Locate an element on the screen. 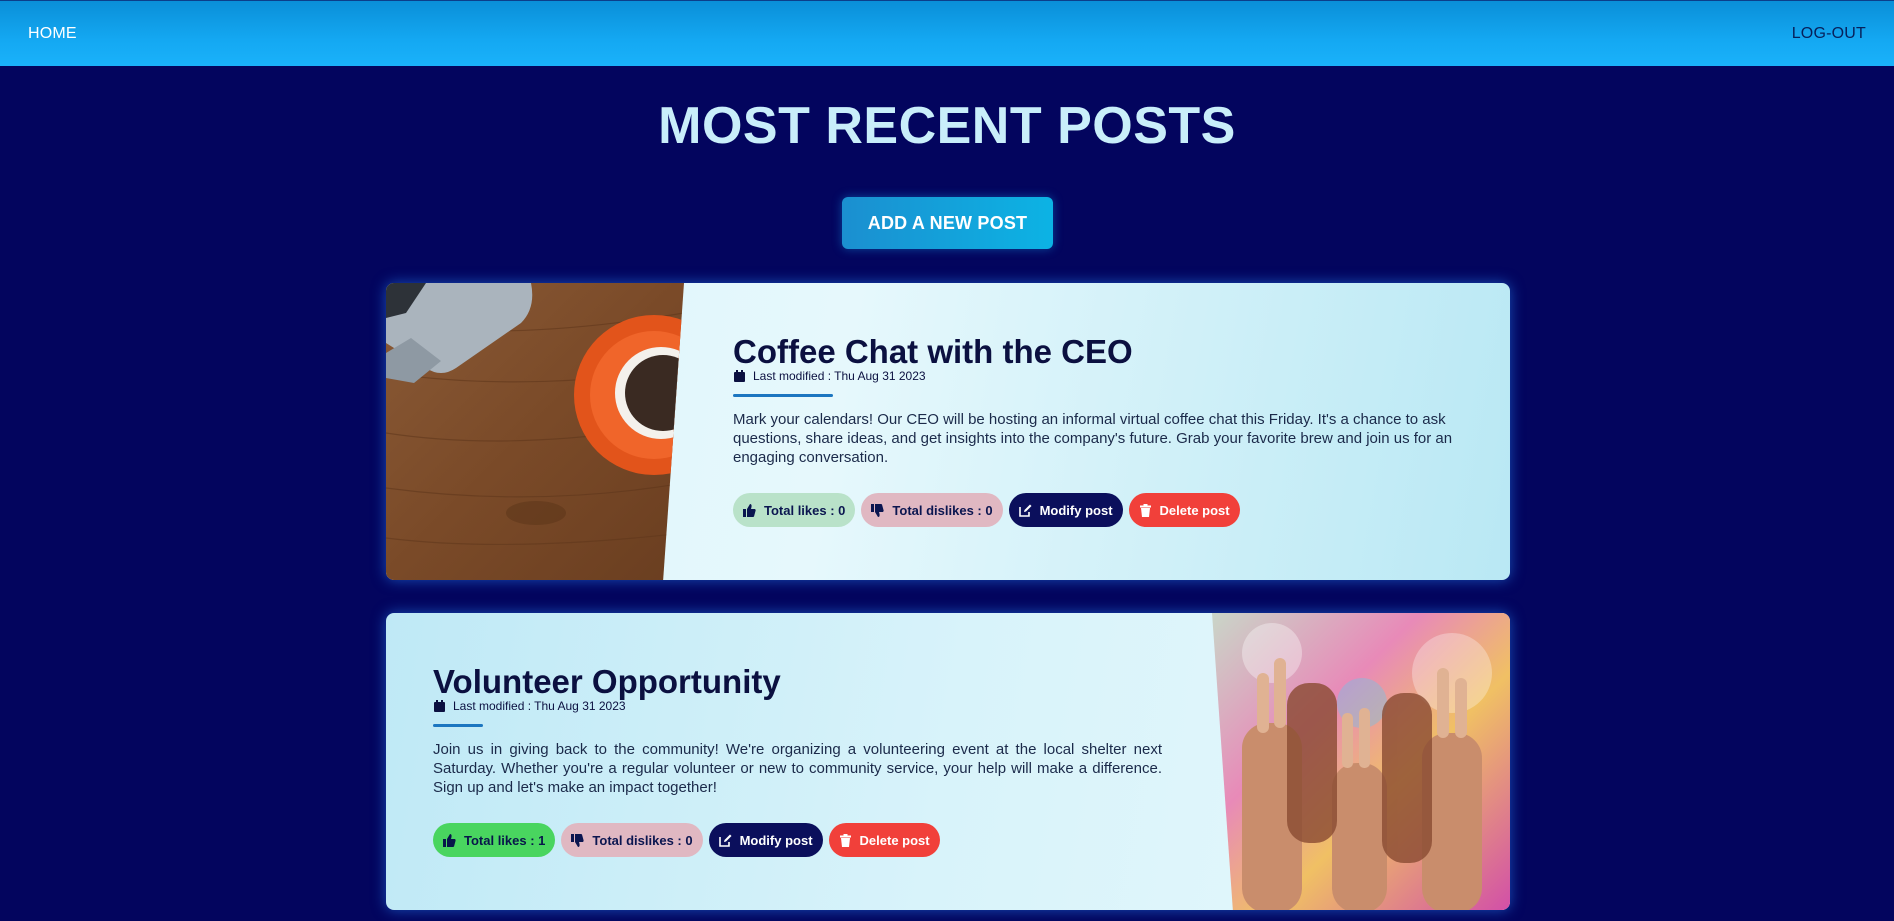 This screenshot has height=921, width=1894. add-new-post-button: ADD A NEW POST is located at coordinates (947, 223).